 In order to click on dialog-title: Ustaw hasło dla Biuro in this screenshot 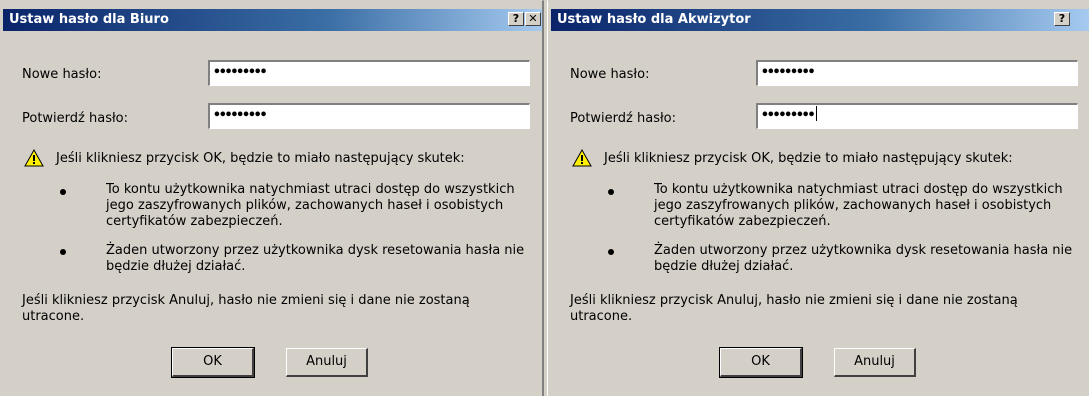, I will do `click(89, 19)`.